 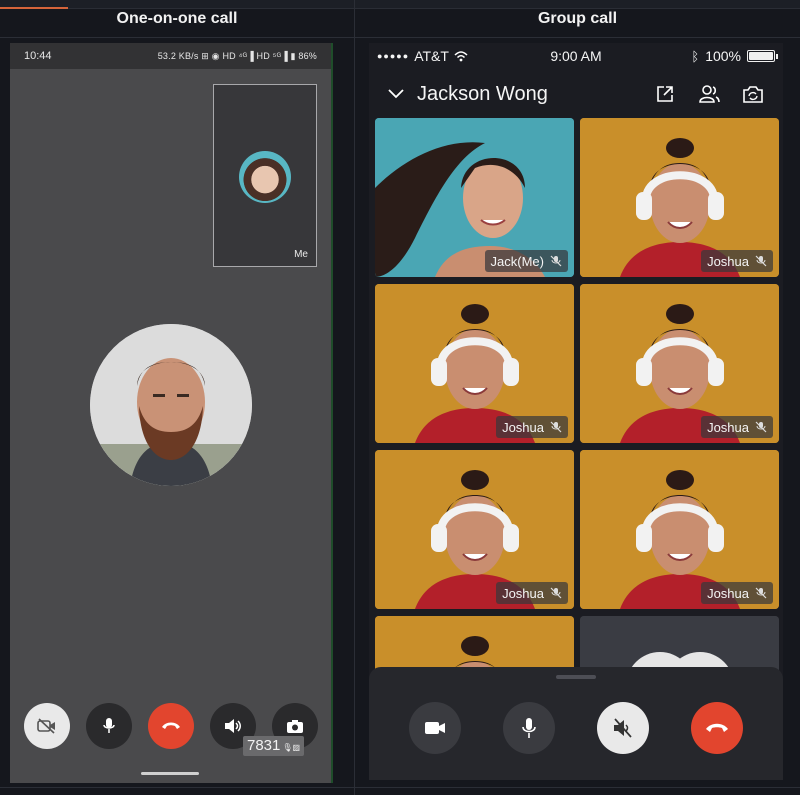 I want to click on status-time: 9:00 AM, so click(x=576, y=56).